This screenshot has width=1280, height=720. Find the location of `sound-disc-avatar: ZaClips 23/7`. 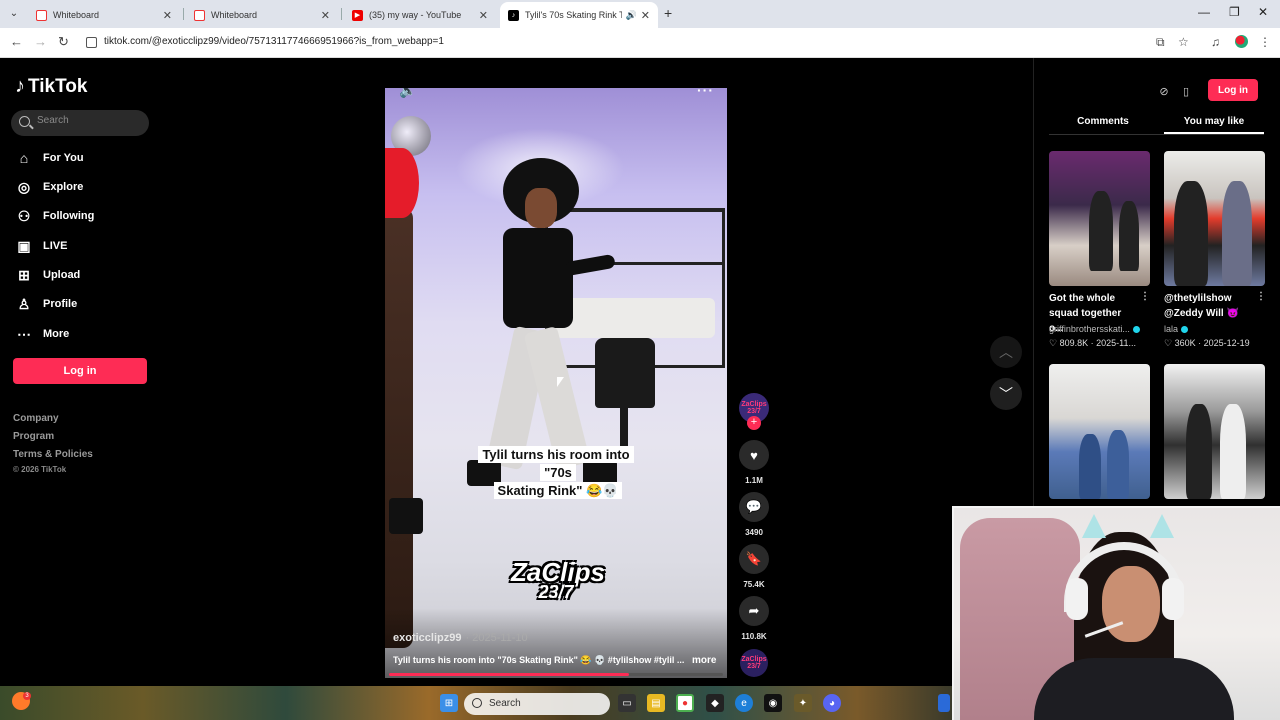

sound-disc-avatar: ZaClips 23/7 is located at coordinates (754, 663).